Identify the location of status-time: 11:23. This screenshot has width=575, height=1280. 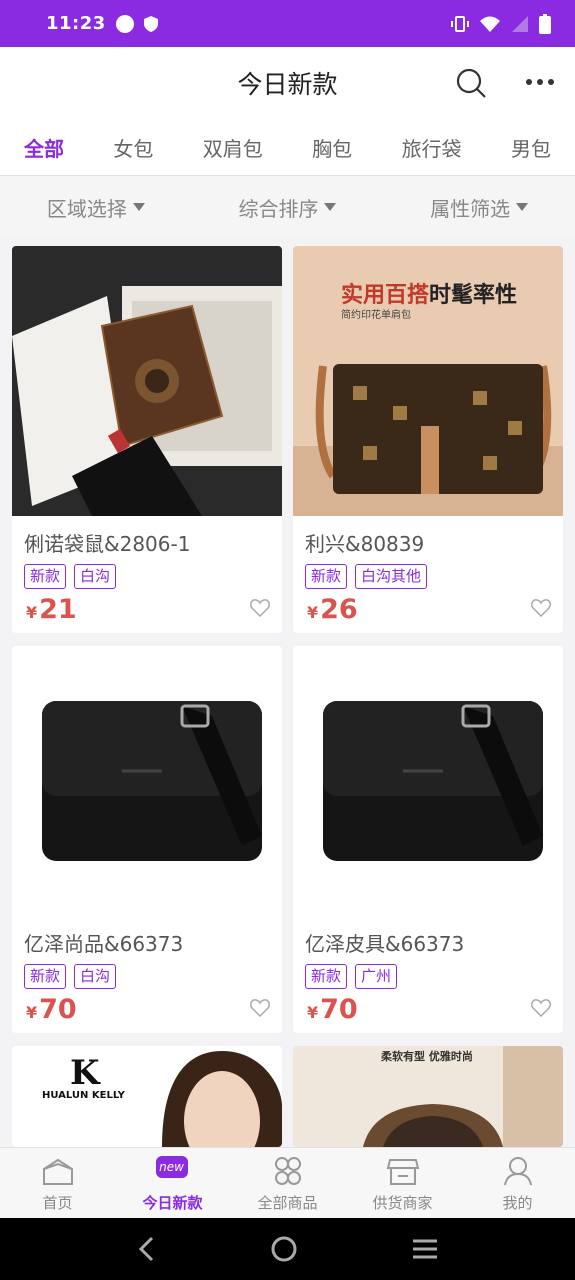
(76, 23).